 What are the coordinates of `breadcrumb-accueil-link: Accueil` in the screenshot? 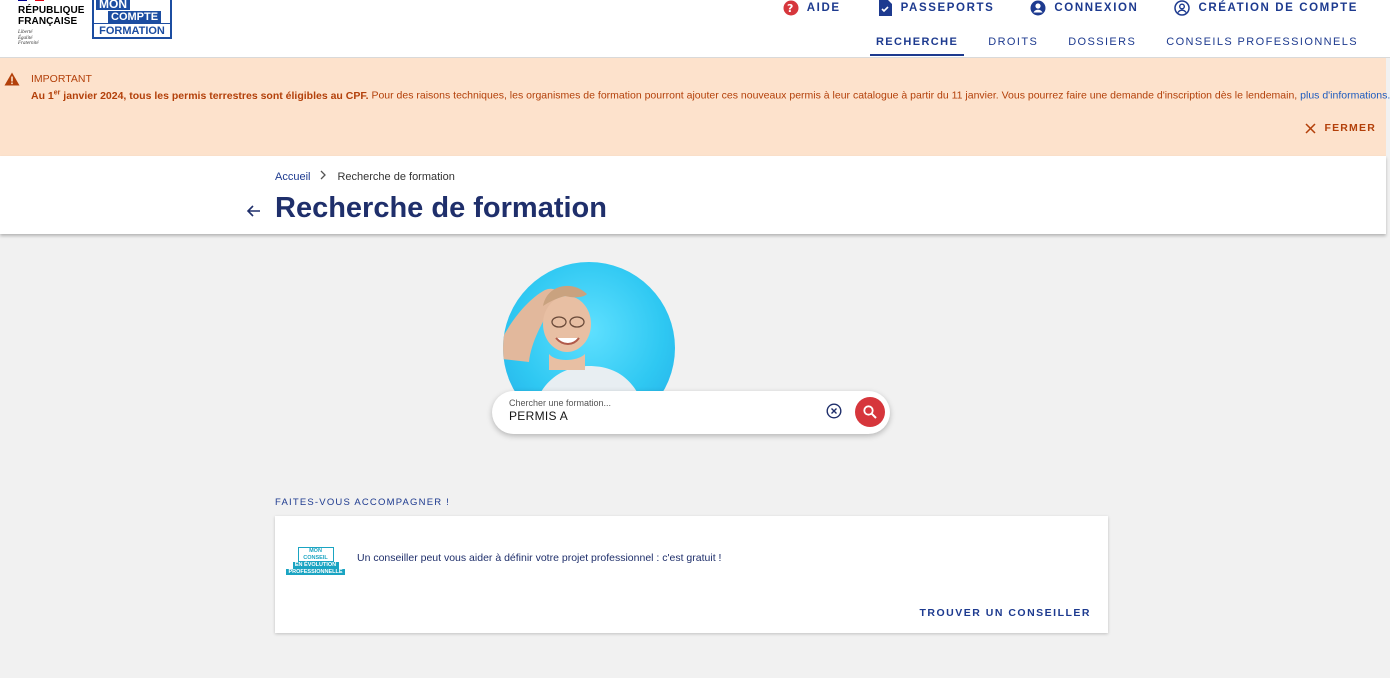 It's located at (292, 177).